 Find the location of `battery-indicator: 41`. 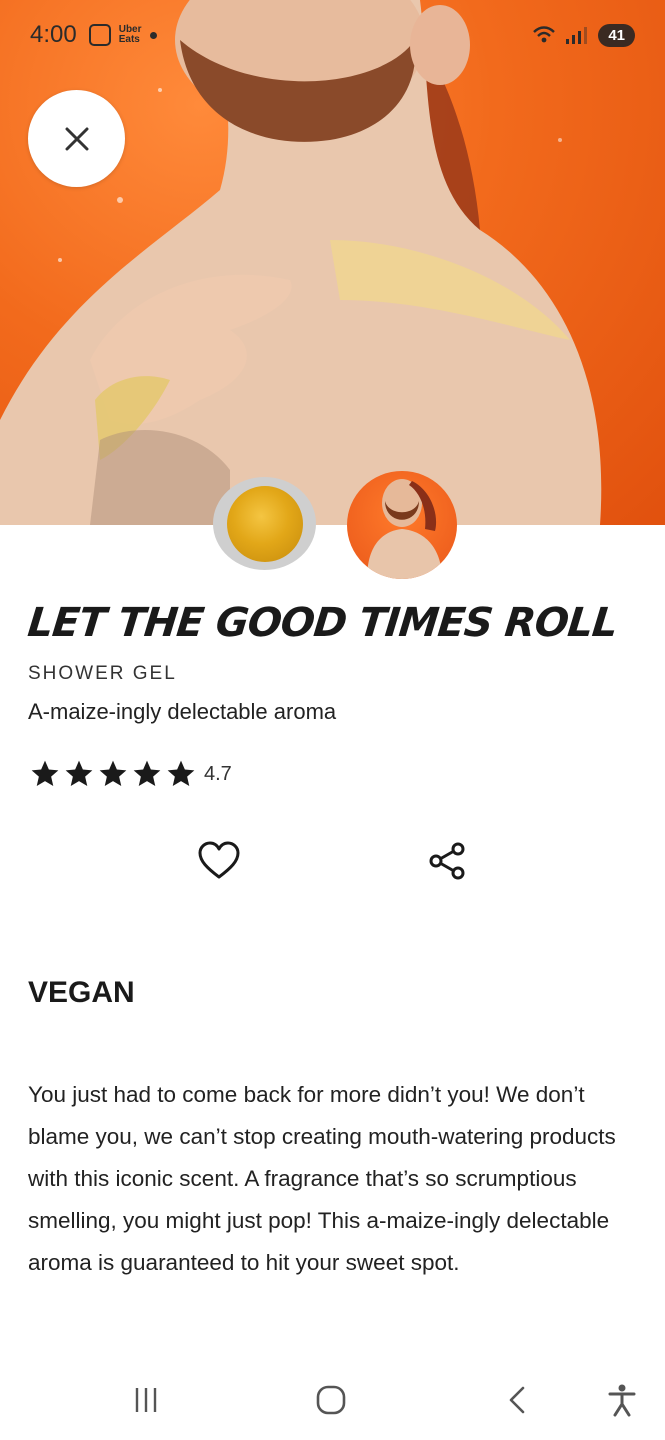

battery-indicator: 41 is located at coordinates (616, 35).